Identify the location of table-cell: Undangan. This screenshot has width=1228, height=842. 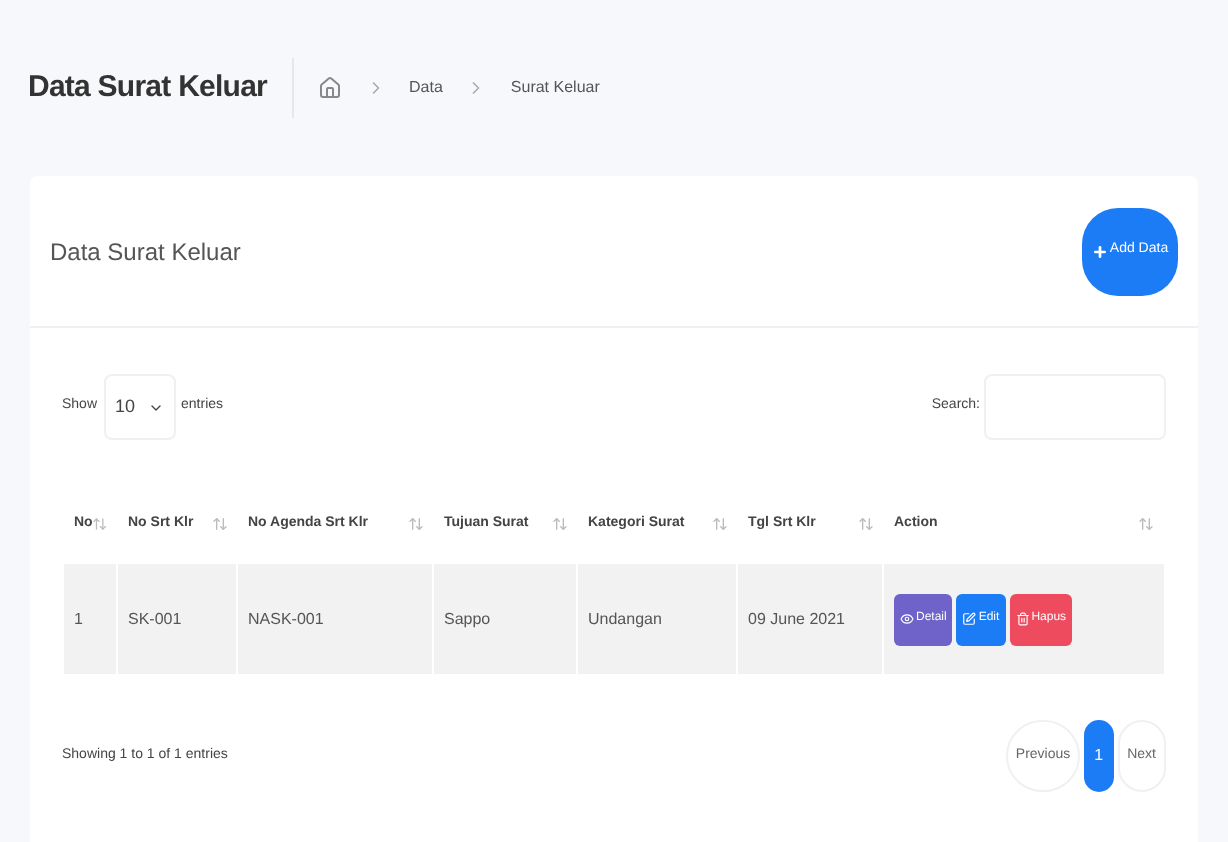
(625, 619).